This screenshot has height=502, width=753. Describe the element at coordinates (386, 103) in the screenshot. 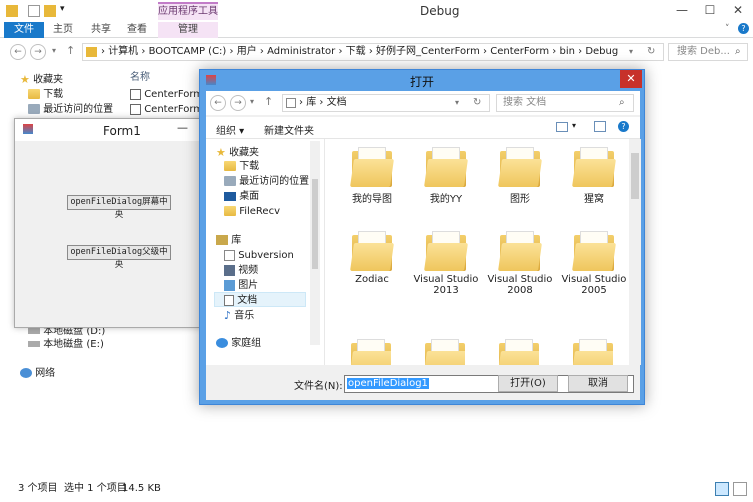

I see `dialog-address-box: › 库 › 文档 ▾ ↻` at that location.